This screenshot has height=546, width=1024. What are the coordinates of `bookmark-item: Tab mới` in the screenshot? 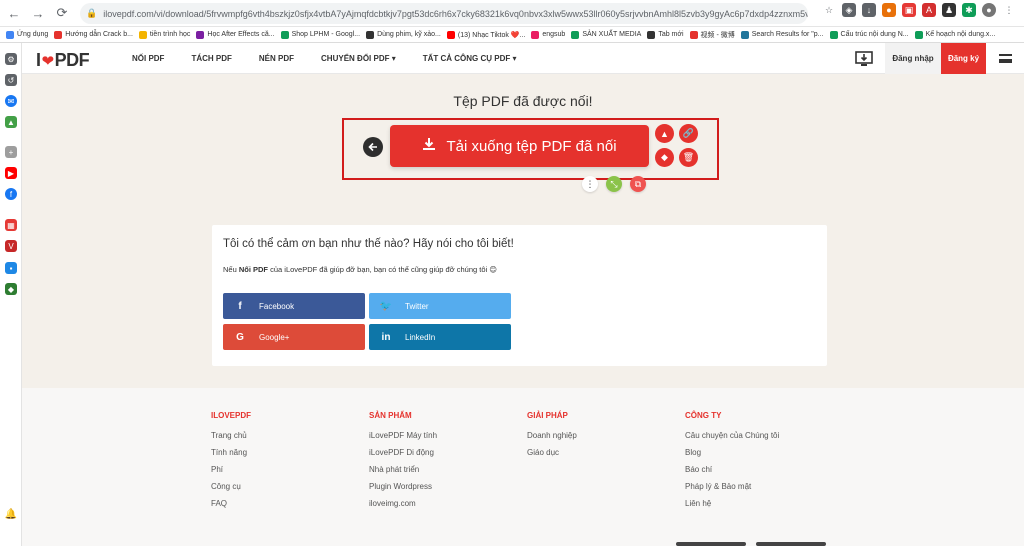 It's located at (665, 34).